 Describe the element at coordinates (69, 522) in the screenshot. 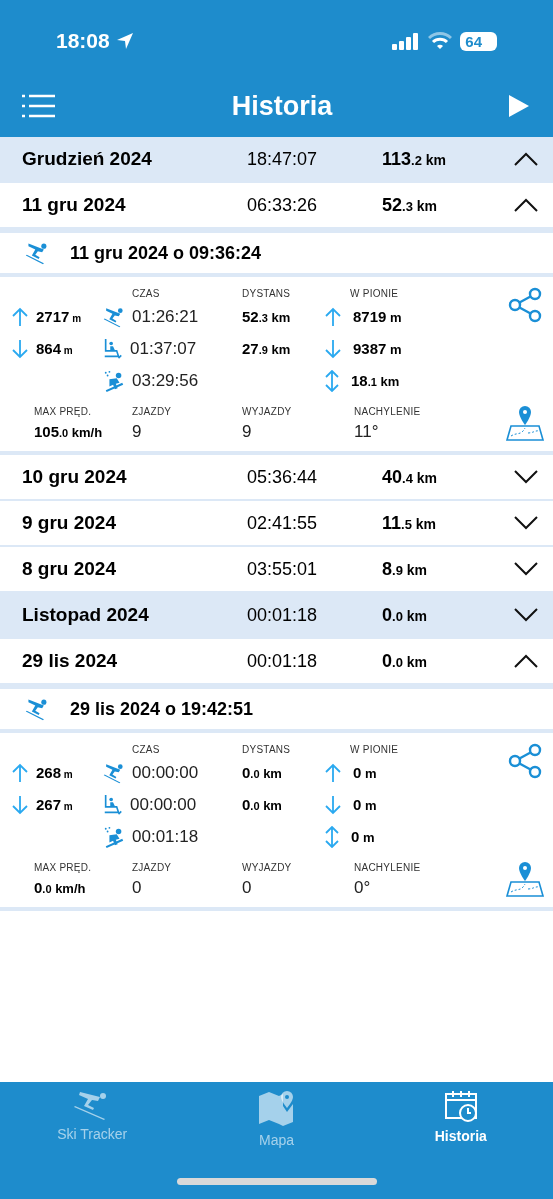

I see `day-label: 9 gru 2024` at that location.